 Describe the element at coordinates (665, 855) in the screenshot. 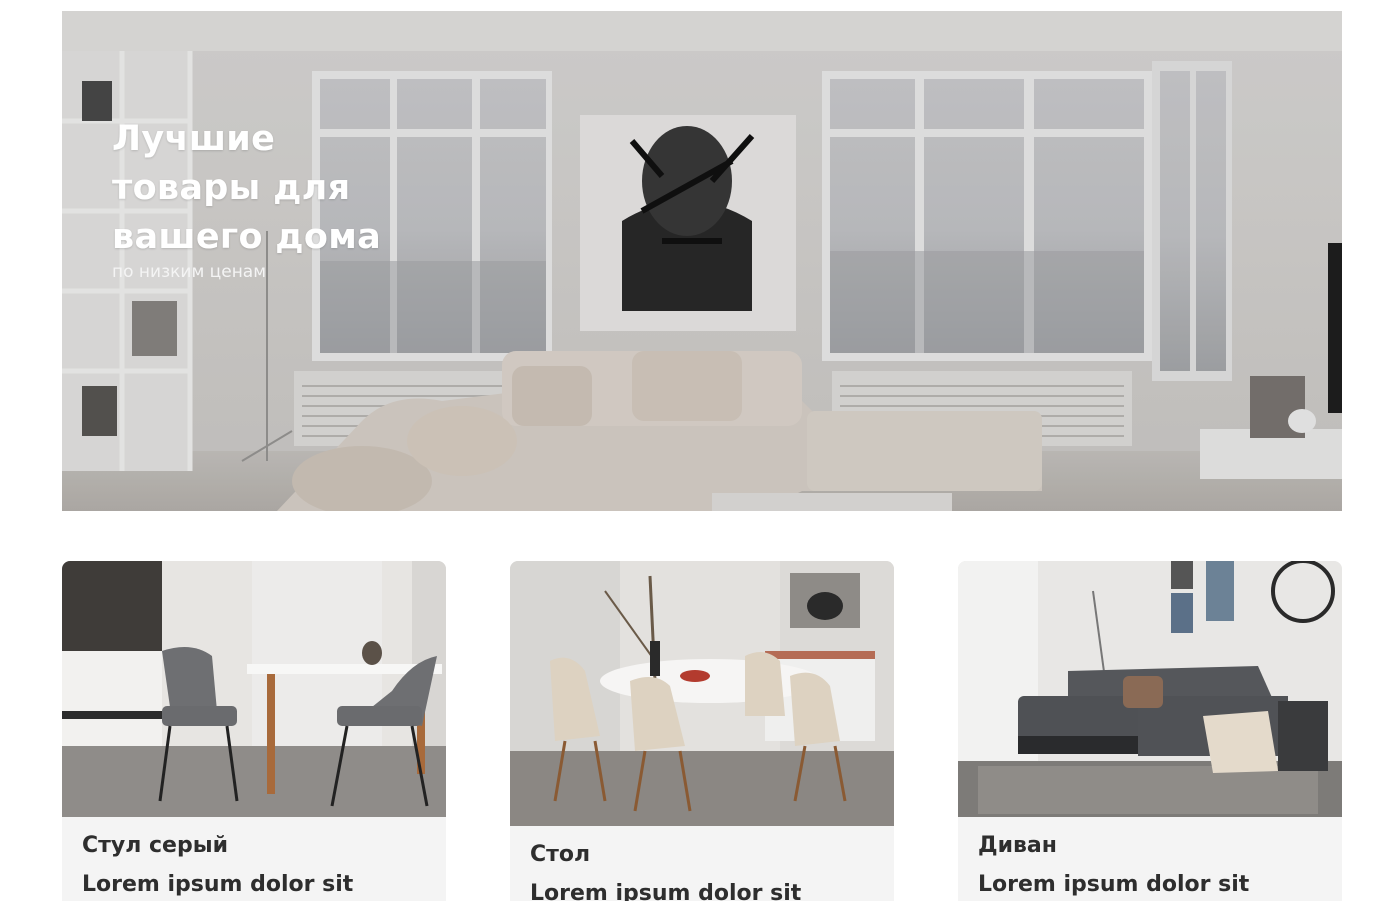

I see `product-name: Стол` at that location.